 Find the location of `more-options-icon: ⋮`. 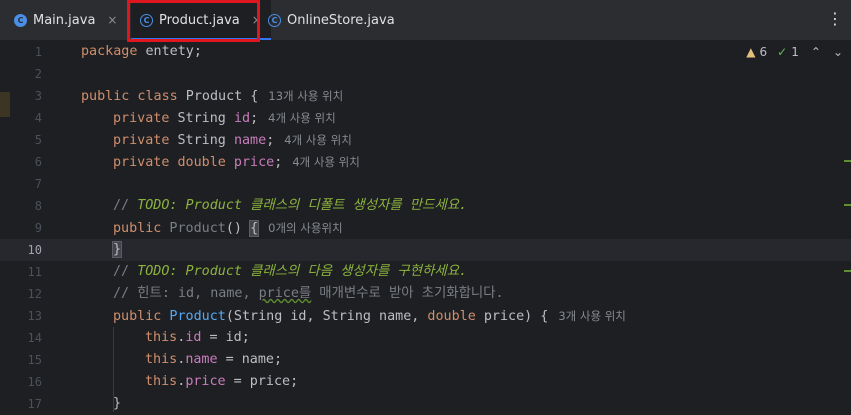

more-options-icon: ⋮ is located at coordinates (835, 18).